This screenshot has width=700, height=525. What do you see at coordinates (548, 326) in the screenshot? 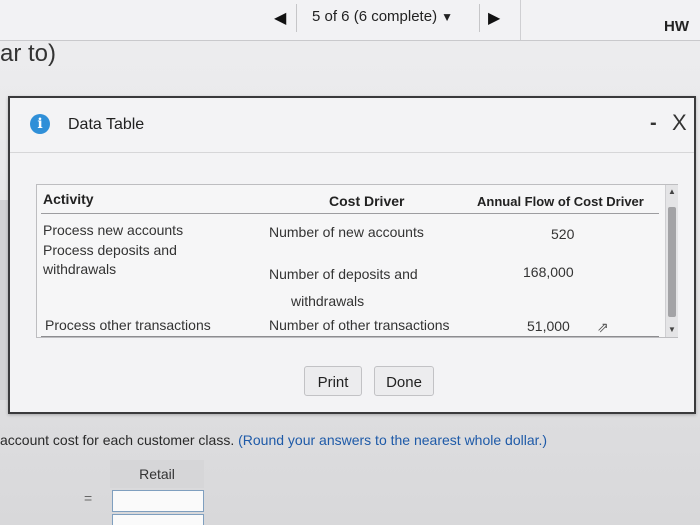
I see `table-cell-annual-flow: 51,000` at bounding box center [548, 326].